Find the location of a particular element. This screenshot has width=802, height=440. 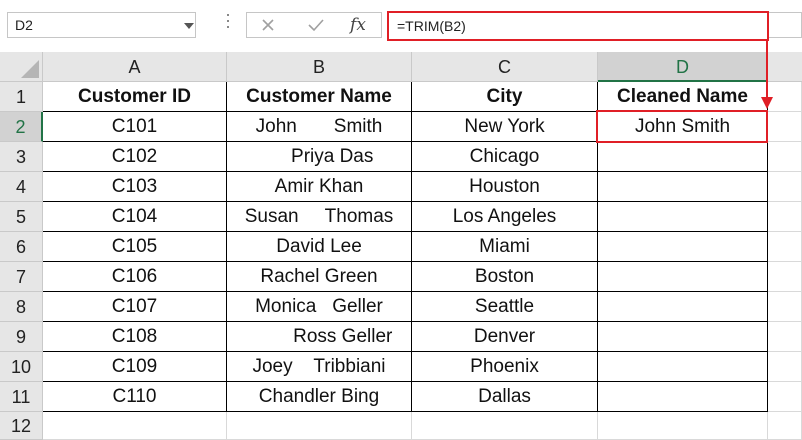

cell-c1: City is located at coordinates (505, 97).